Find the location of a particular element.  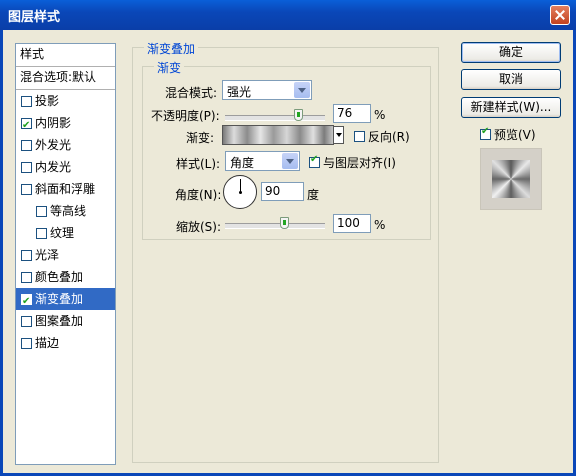

style-item-label: 投影 is located at coordinates (47, 101).